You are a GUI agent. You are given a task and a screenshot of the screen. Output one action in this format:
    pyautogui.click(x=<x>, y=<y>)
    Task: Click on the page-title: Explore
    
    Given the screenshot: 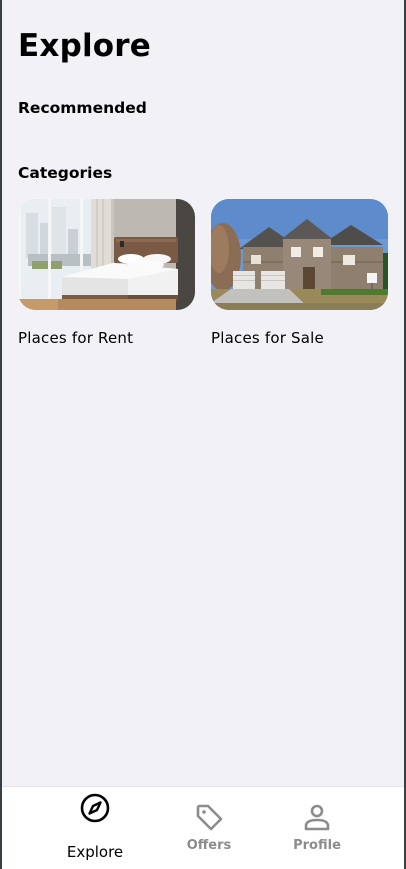 What is the action you would take?
    pyautogui.click(x=84, y=46)
    